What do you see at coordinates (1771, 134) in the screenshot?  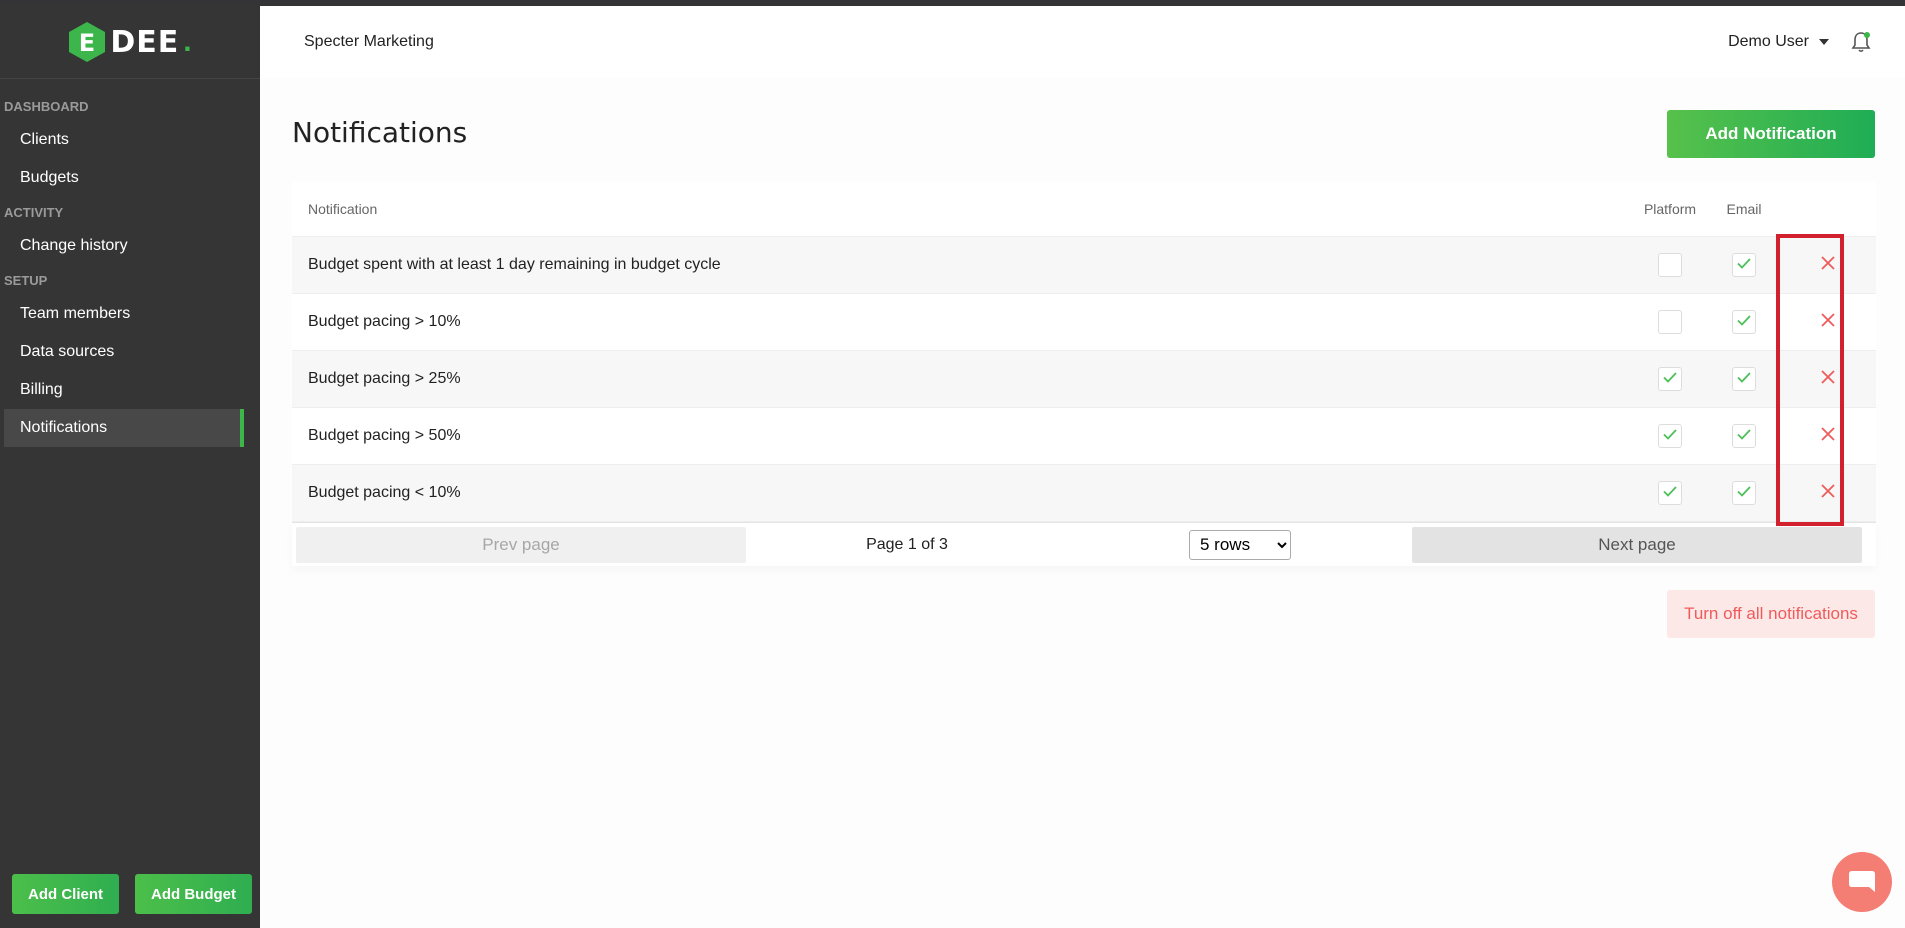 I see `add-notification-button: Add Notification` at bounding box center [1771, 134].